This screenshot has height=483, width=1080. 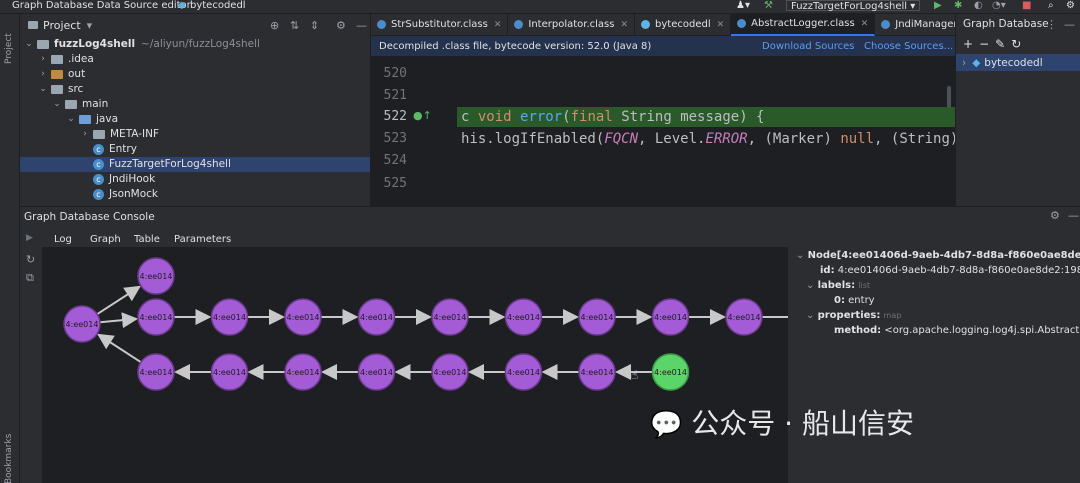 I want to click on user-icon: ♟▾, so click(x=743, y=5).